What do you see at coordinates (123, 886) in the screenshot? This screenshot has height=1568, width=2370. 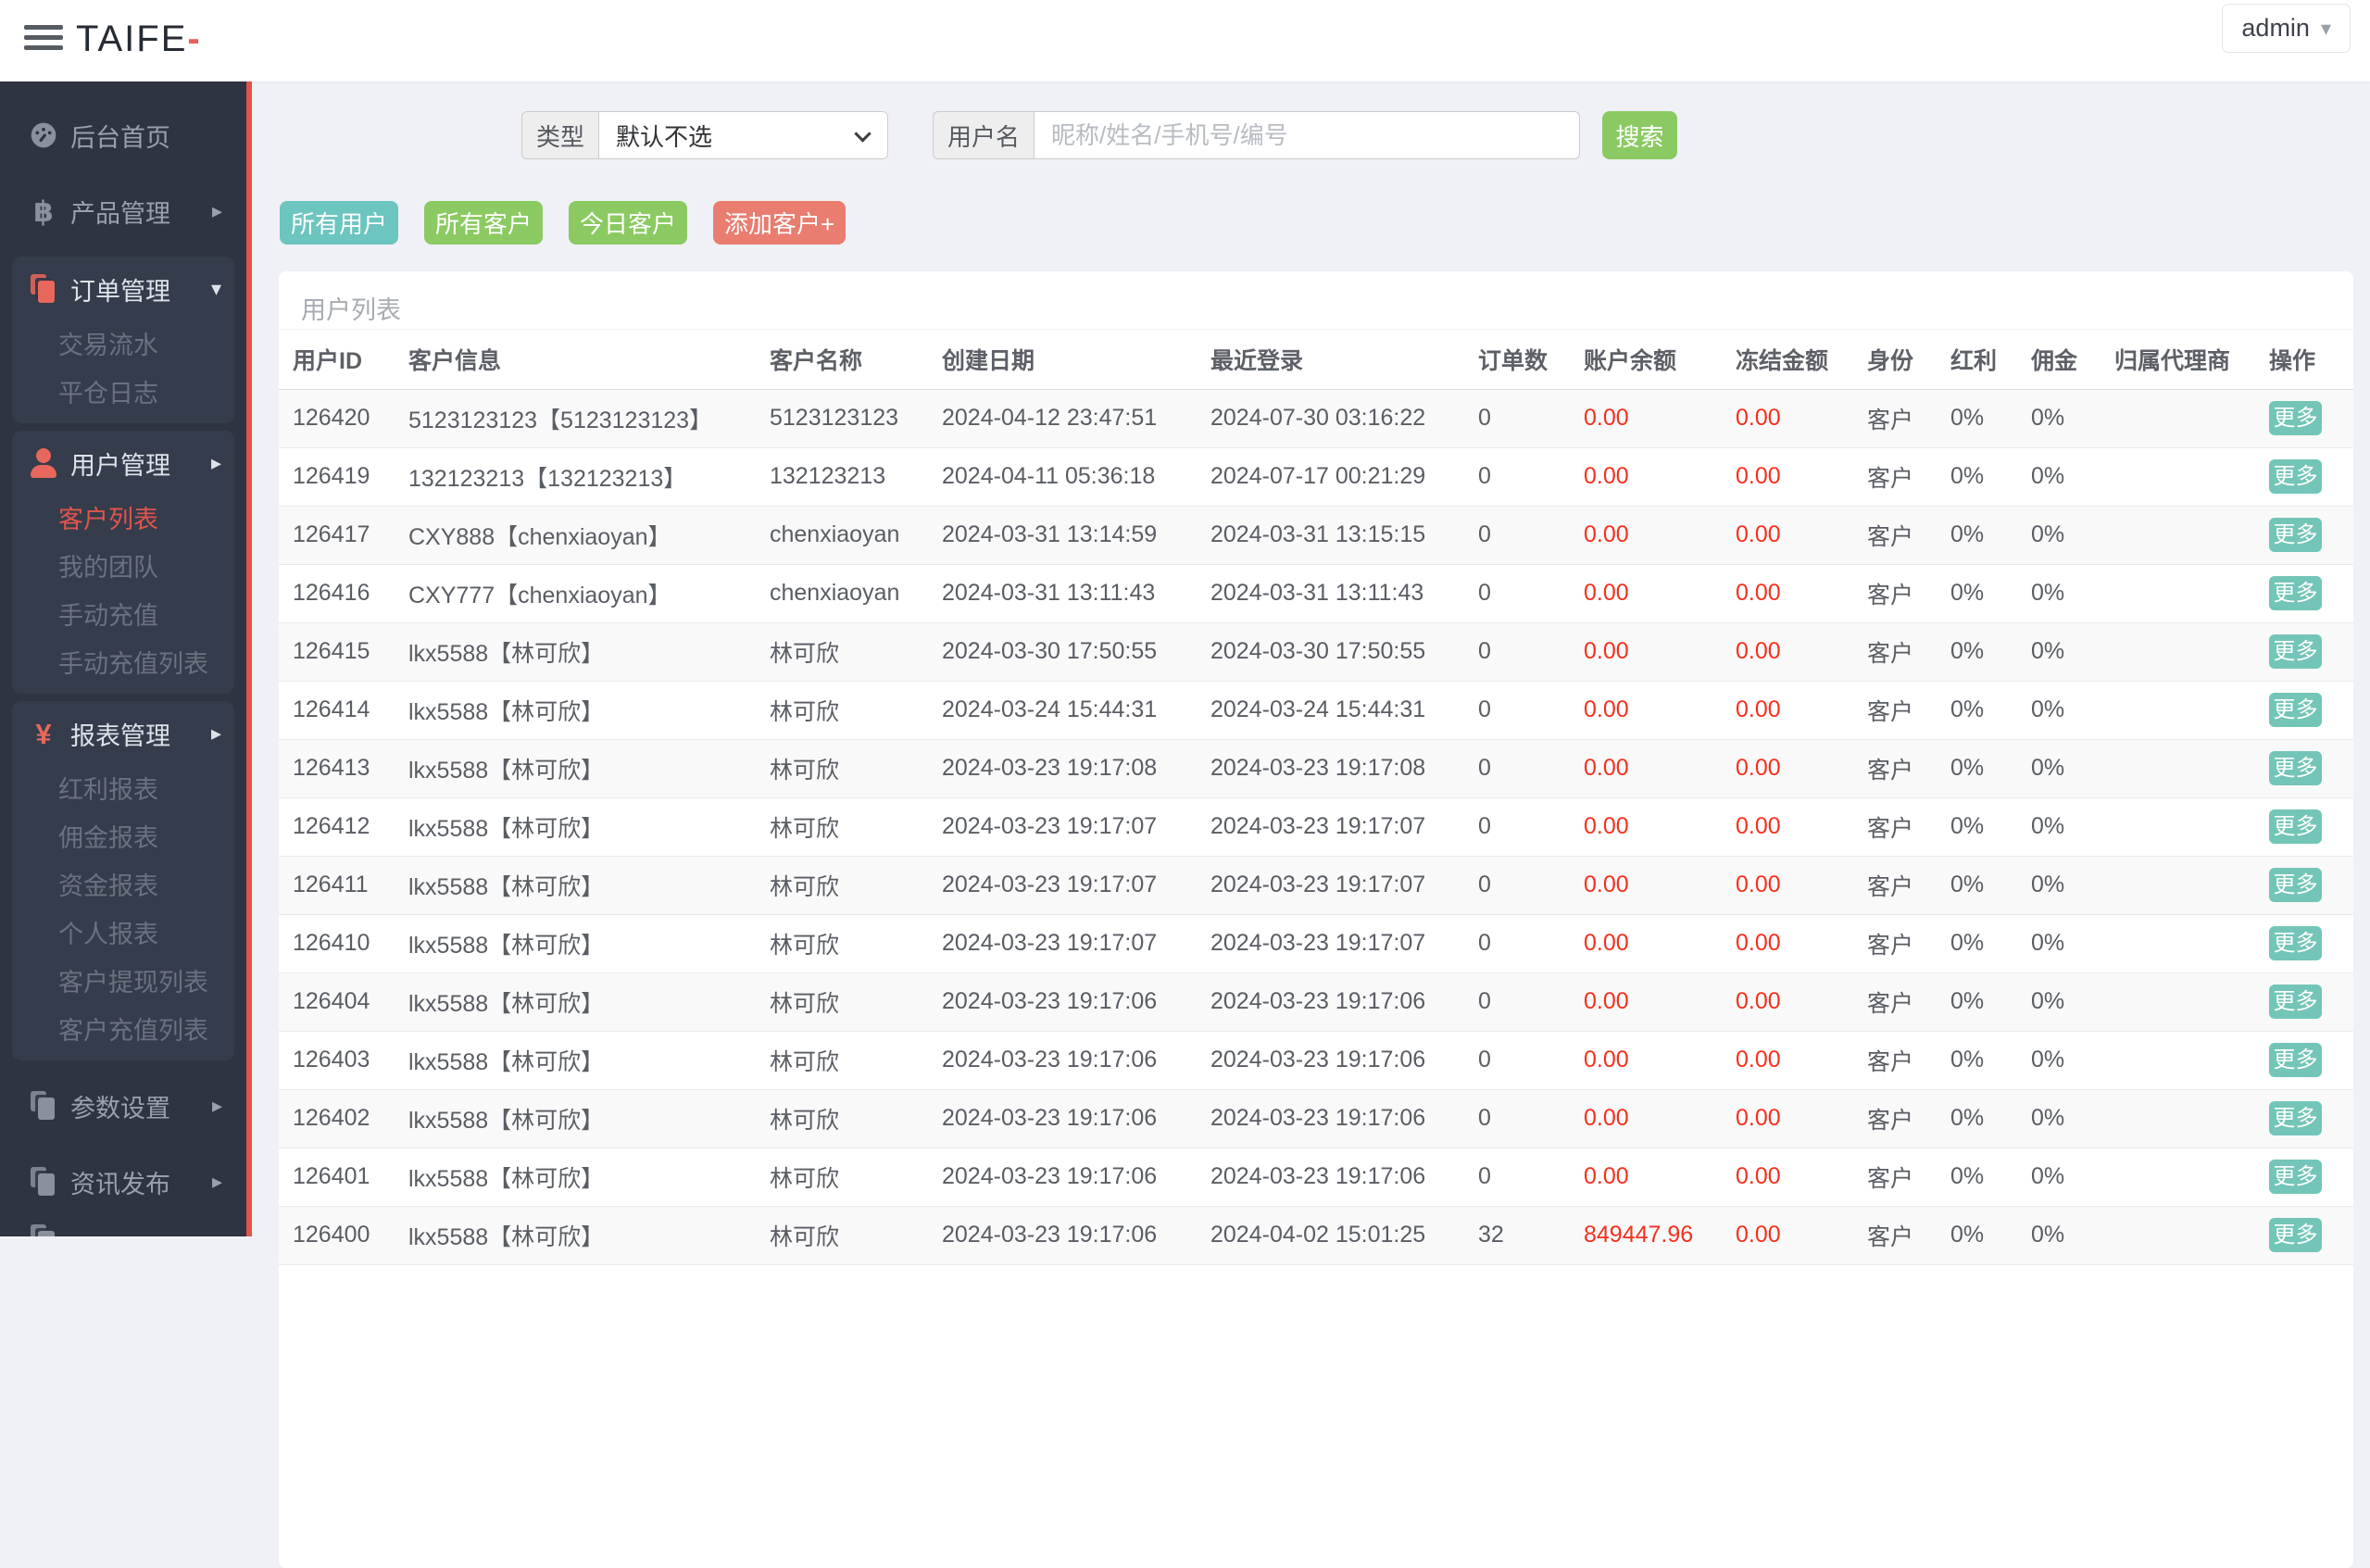 I see `sidebar-item-funds-report: 资金报表` at bounding box center [123, 886].